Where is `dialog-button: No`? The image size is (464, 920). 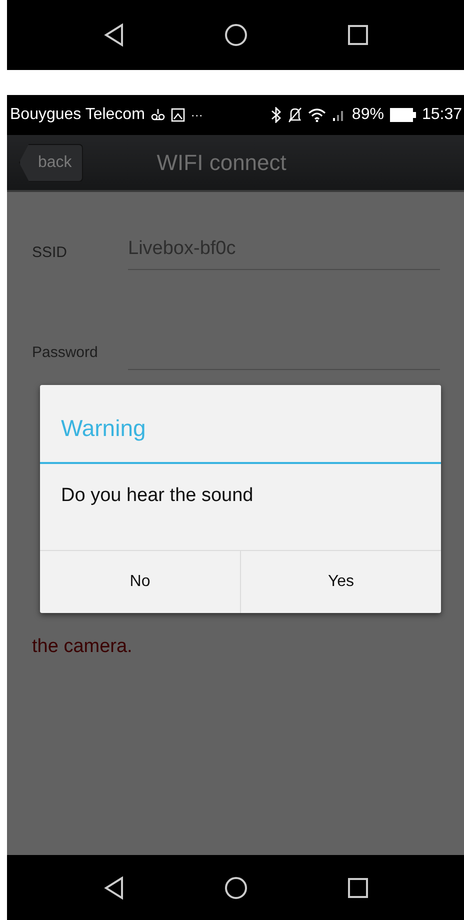 dialog-button: No is located at coordinates (140, 582).